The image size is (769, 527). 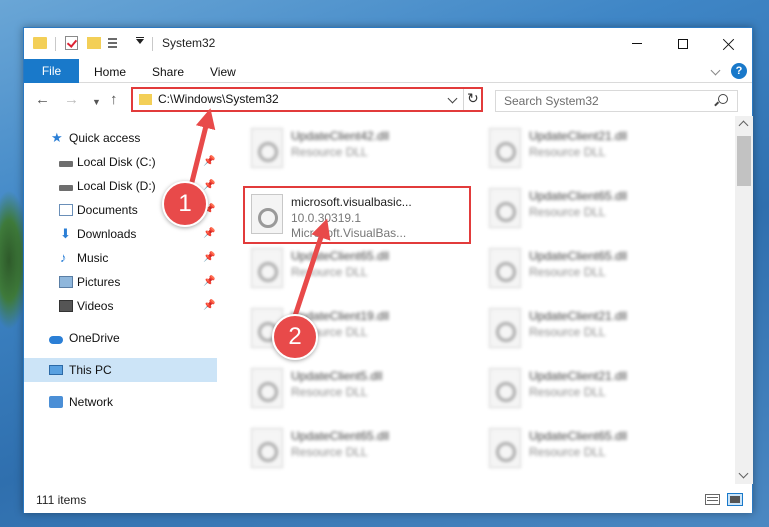 I want to click on file-name: UpdateClient5.dll, so click(x=337, y=376).